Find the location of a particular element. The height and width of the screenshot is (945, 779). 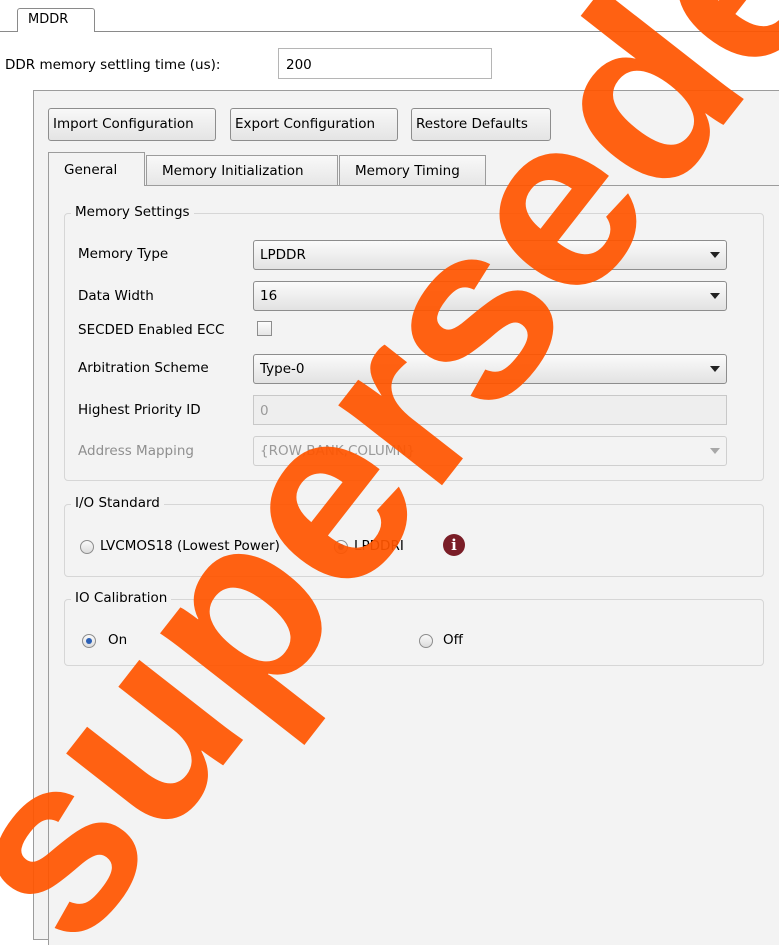

outer-tab-divider is located at coordinates (389, 31).